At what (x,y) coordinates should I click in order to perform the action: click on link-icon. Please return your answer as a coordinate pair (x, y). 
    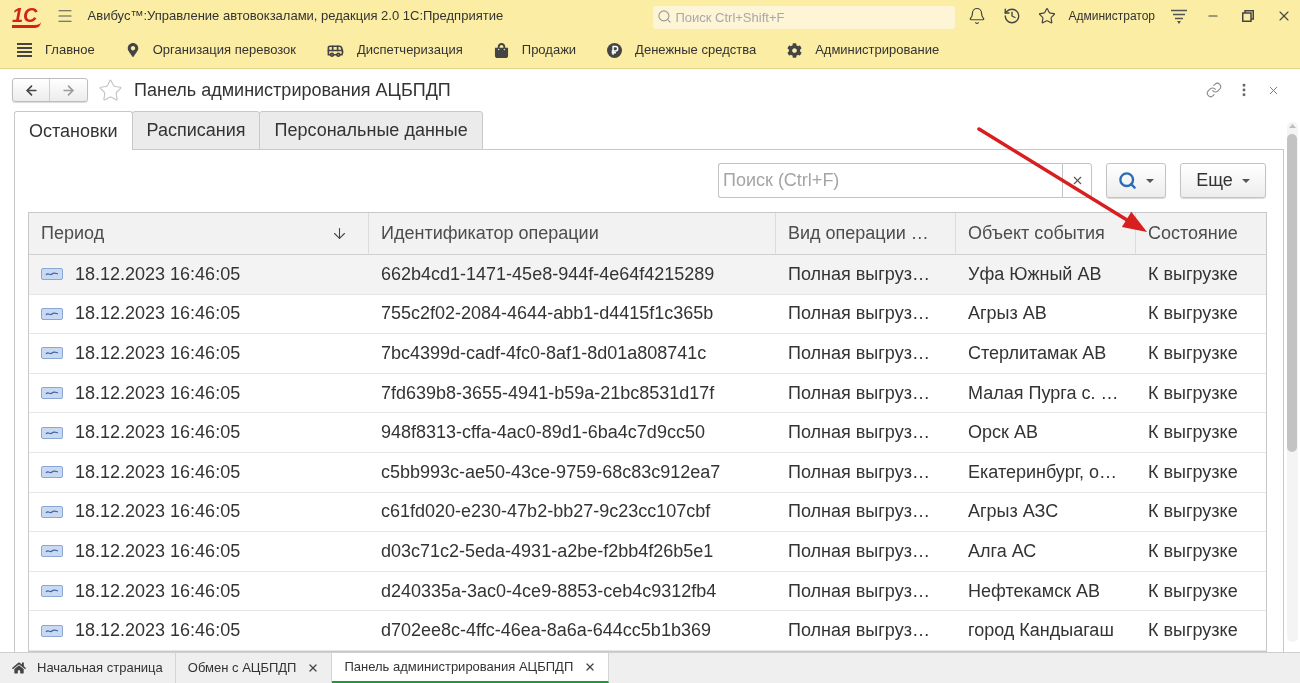
    Looking at the image, I should click on (1214, 90).